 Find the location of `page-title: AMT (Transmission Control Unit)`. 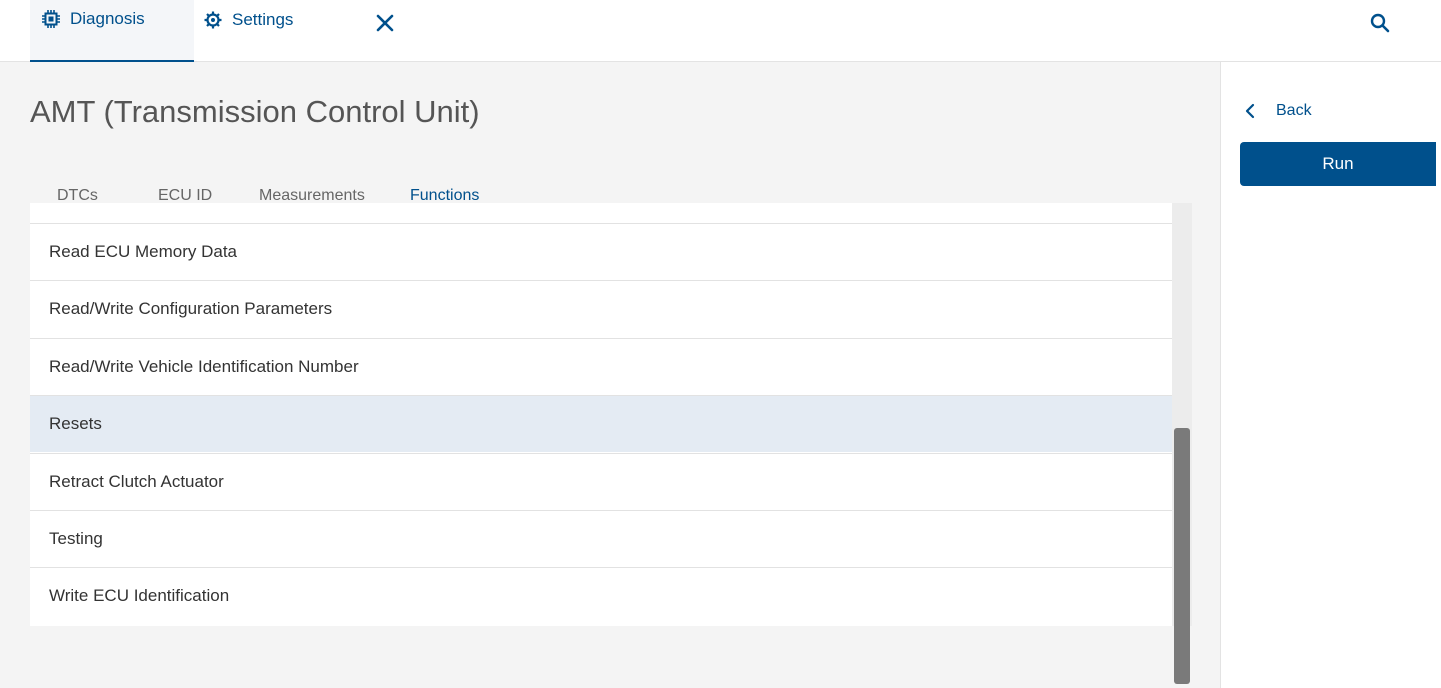

page-title: AMT (Transmission Control Unit) is located at coordinates (255, 111).